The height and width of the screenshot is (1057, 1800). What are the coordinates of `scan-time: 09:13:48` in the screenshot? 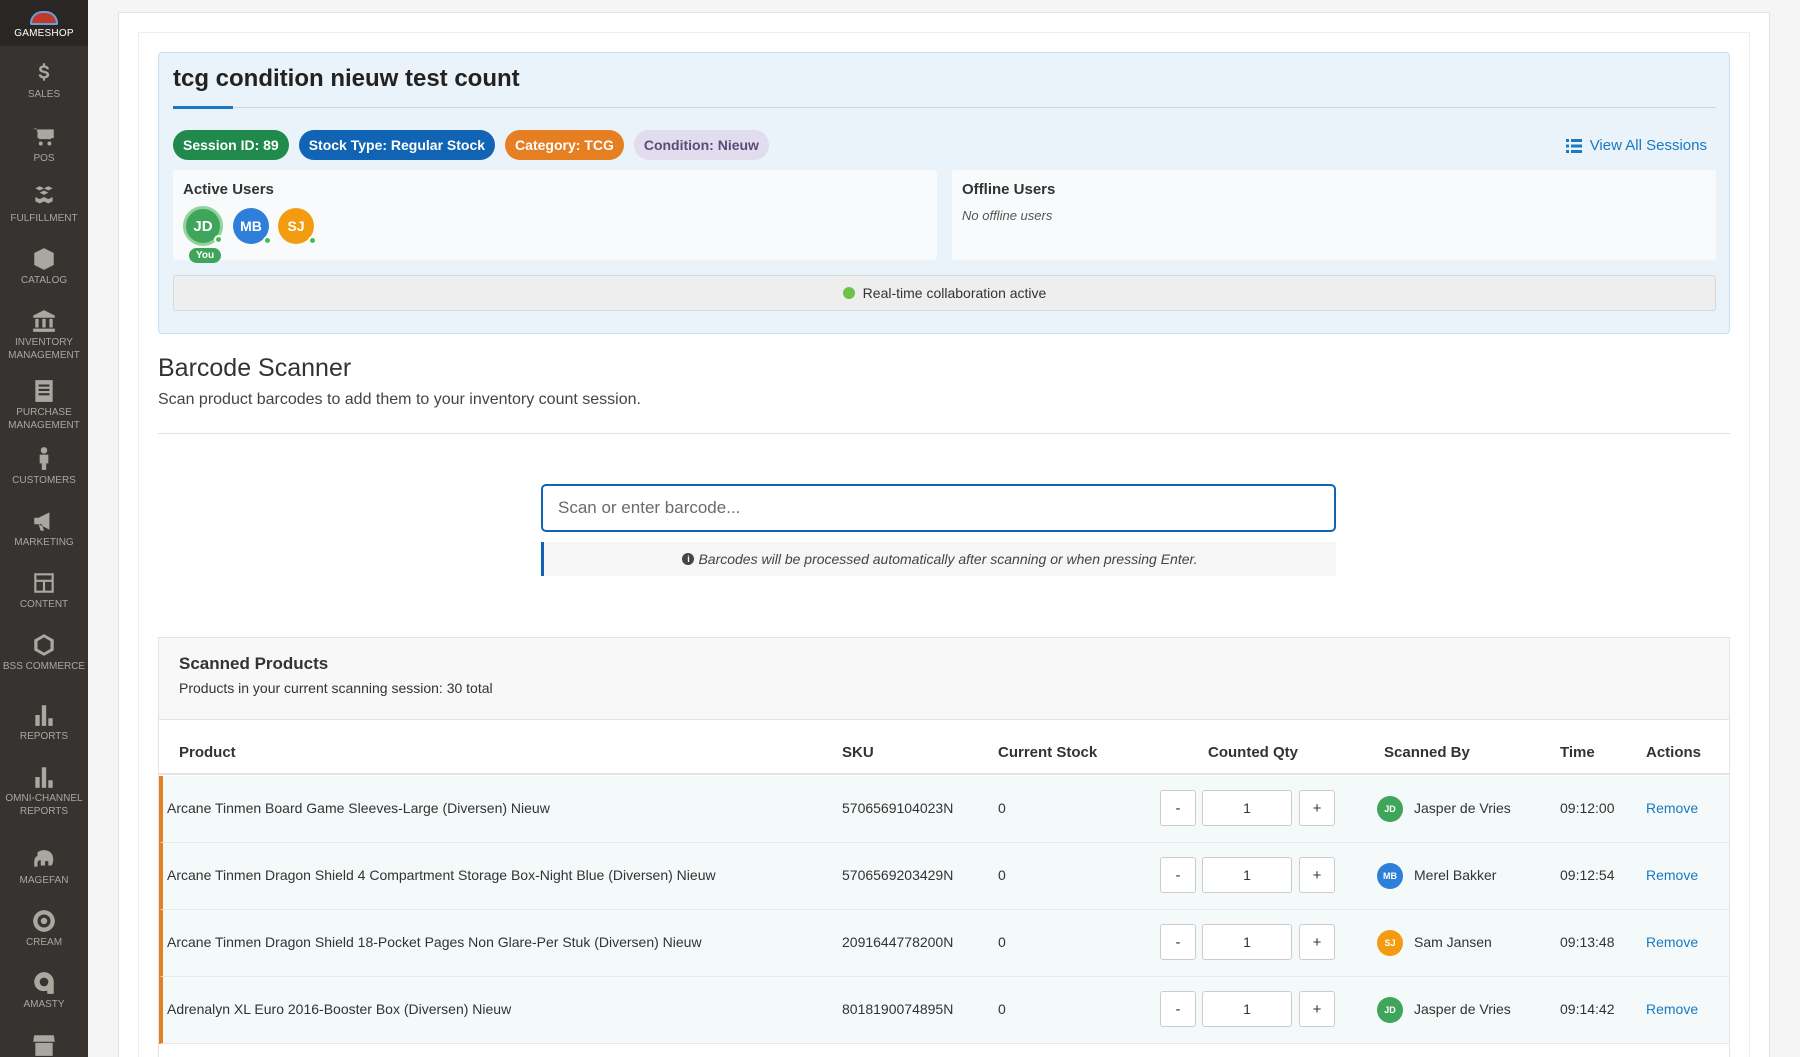 It's located at (1587, 942).